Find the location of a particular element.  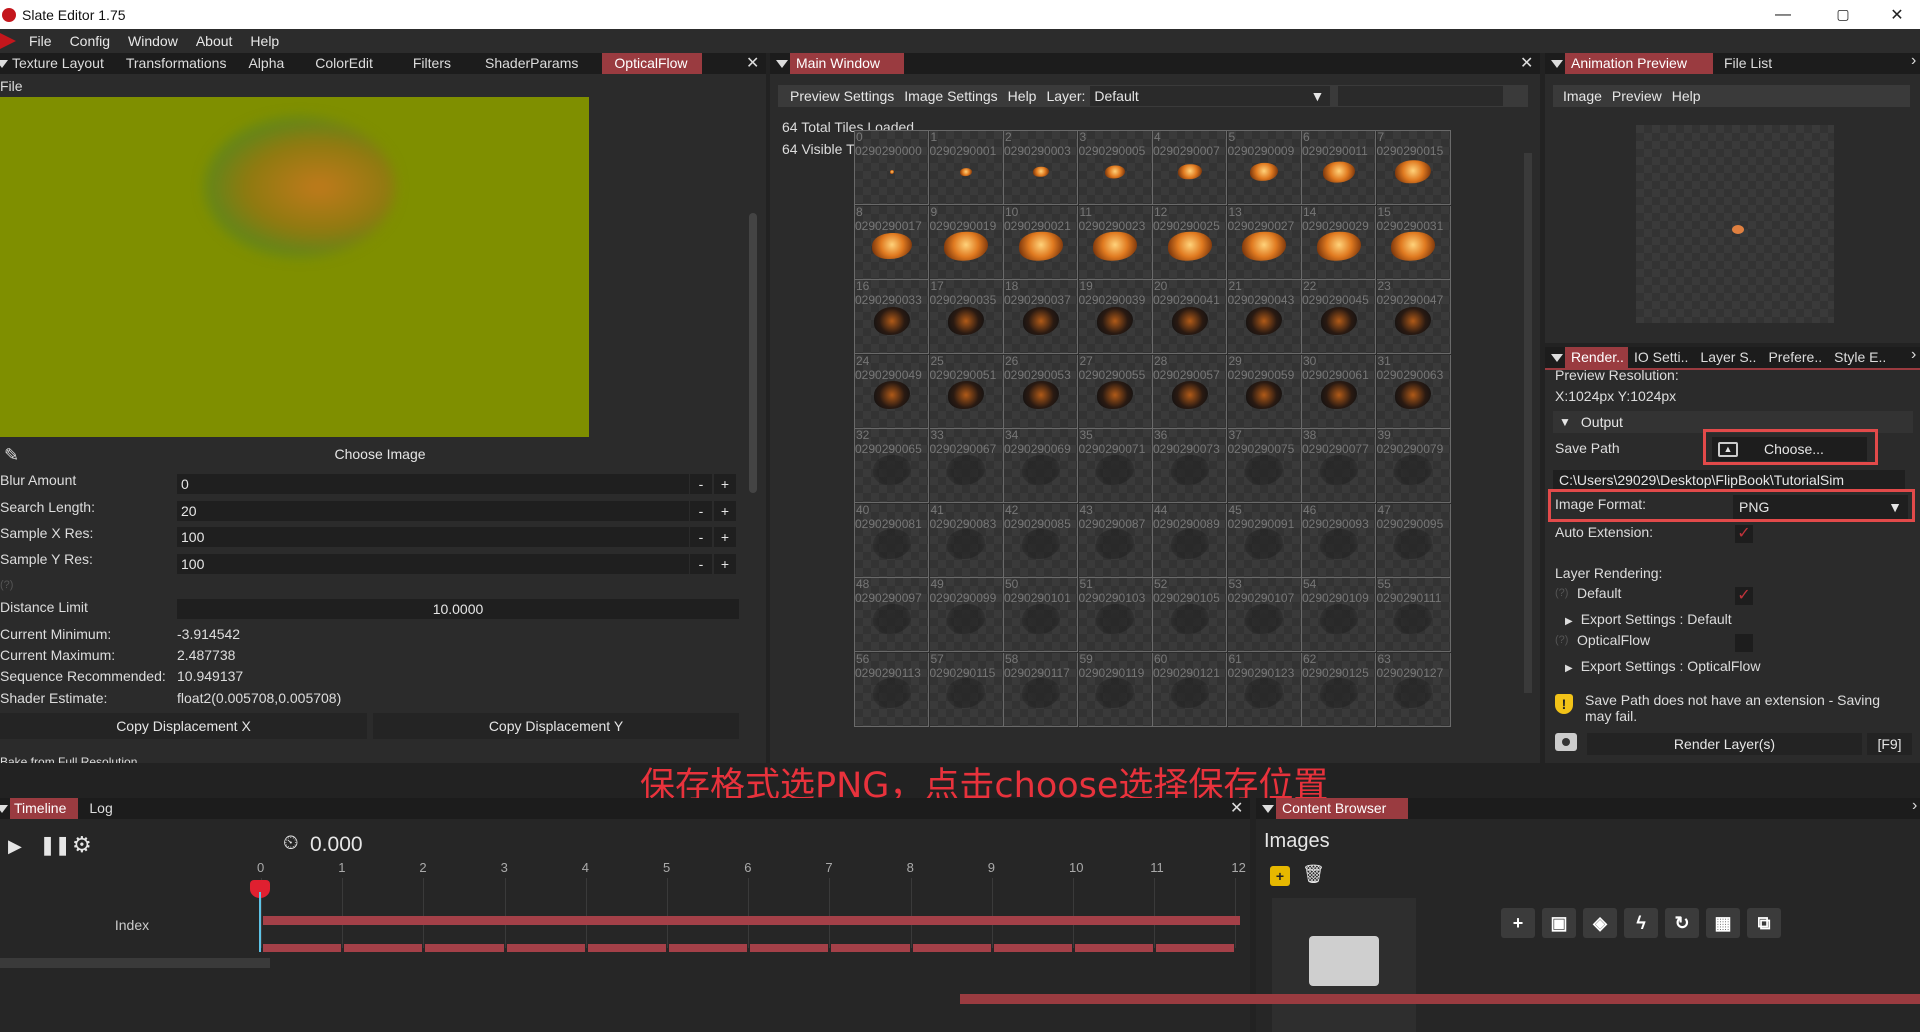

tile: 3 0290290005 is located at coordinates (1115, 168).